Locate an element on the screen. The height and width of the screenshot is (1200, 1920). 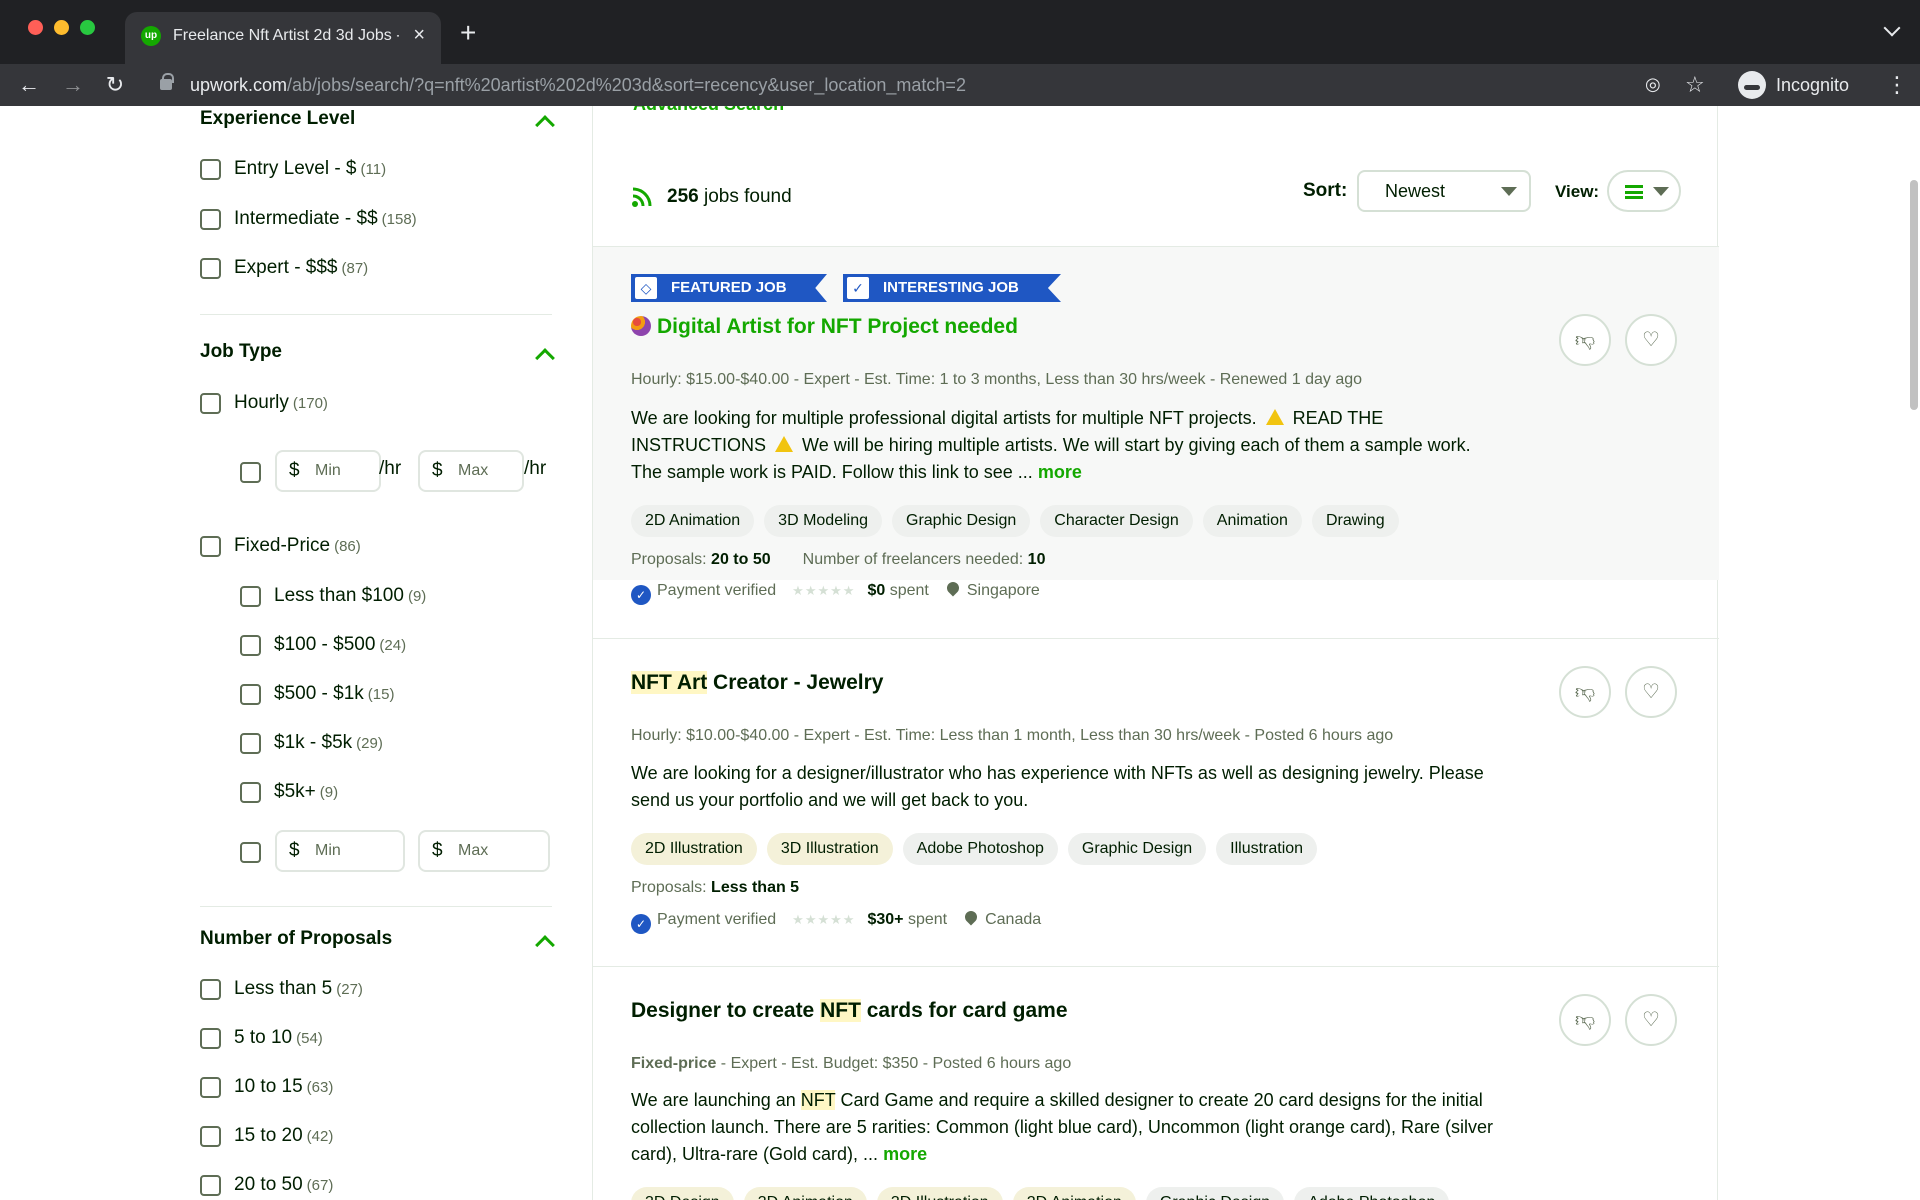
browser-menu-icon: ⋮ is located at coordinates (1897, 85).